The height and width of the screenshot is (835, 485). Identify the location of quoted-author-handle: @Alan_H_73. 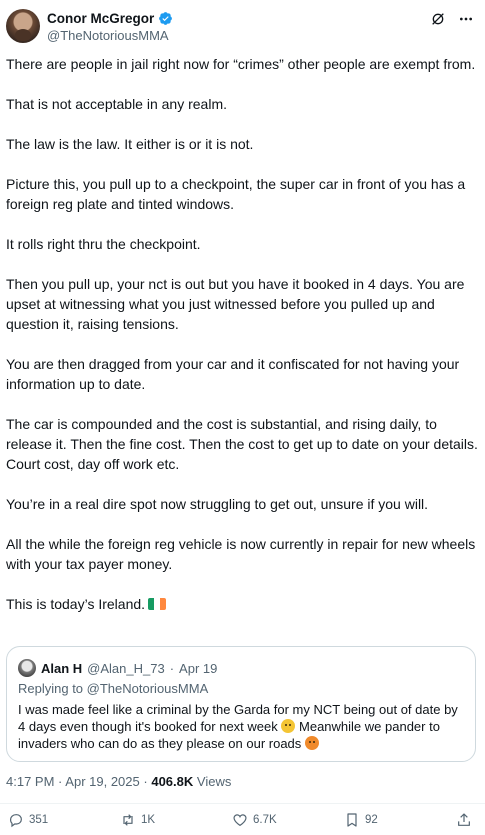
(126, 668).